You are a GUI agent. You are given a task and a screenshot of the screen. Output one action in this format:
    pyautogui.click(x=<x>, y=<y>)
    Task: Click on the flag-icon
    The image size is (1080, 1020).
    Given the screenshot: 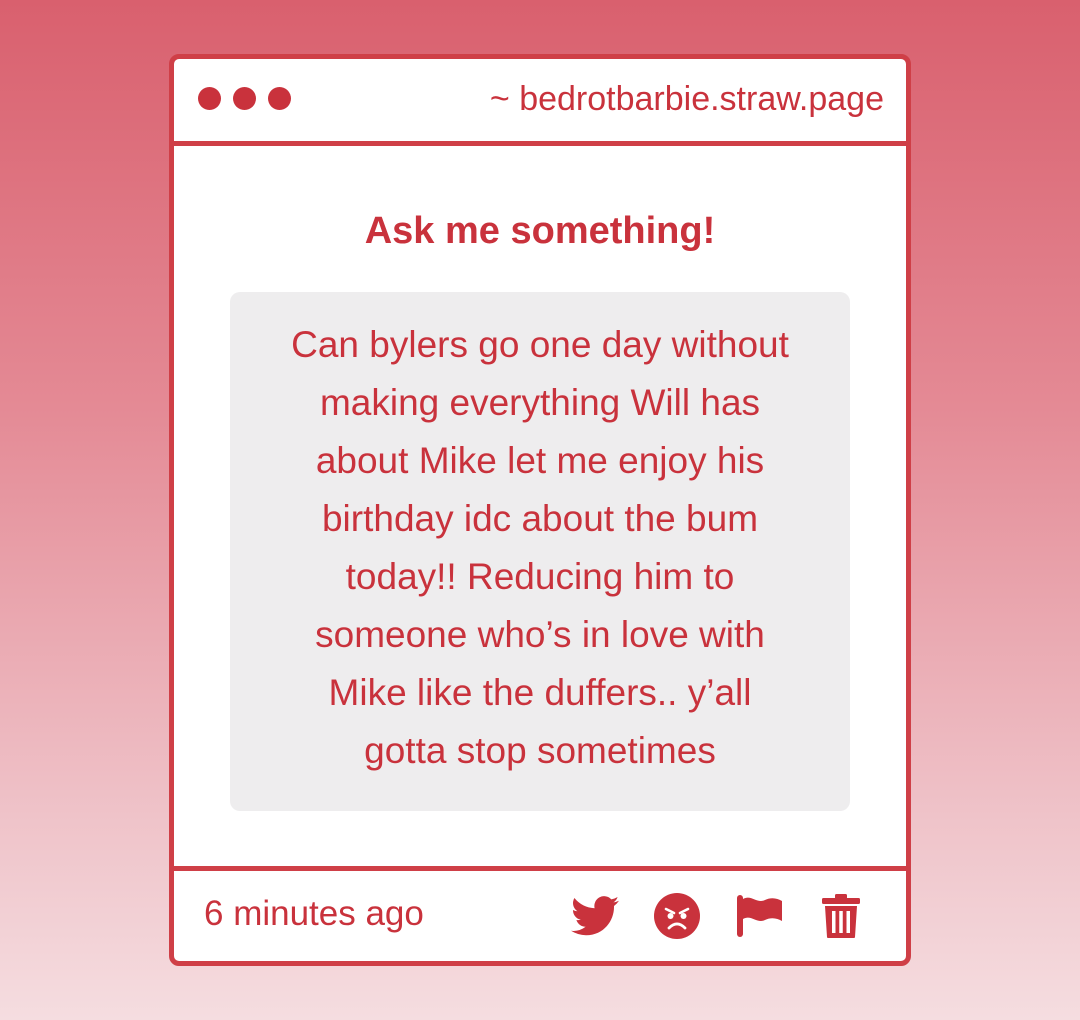 What is the action you would take?
    pyautogui.click(x=759, y=916)
    